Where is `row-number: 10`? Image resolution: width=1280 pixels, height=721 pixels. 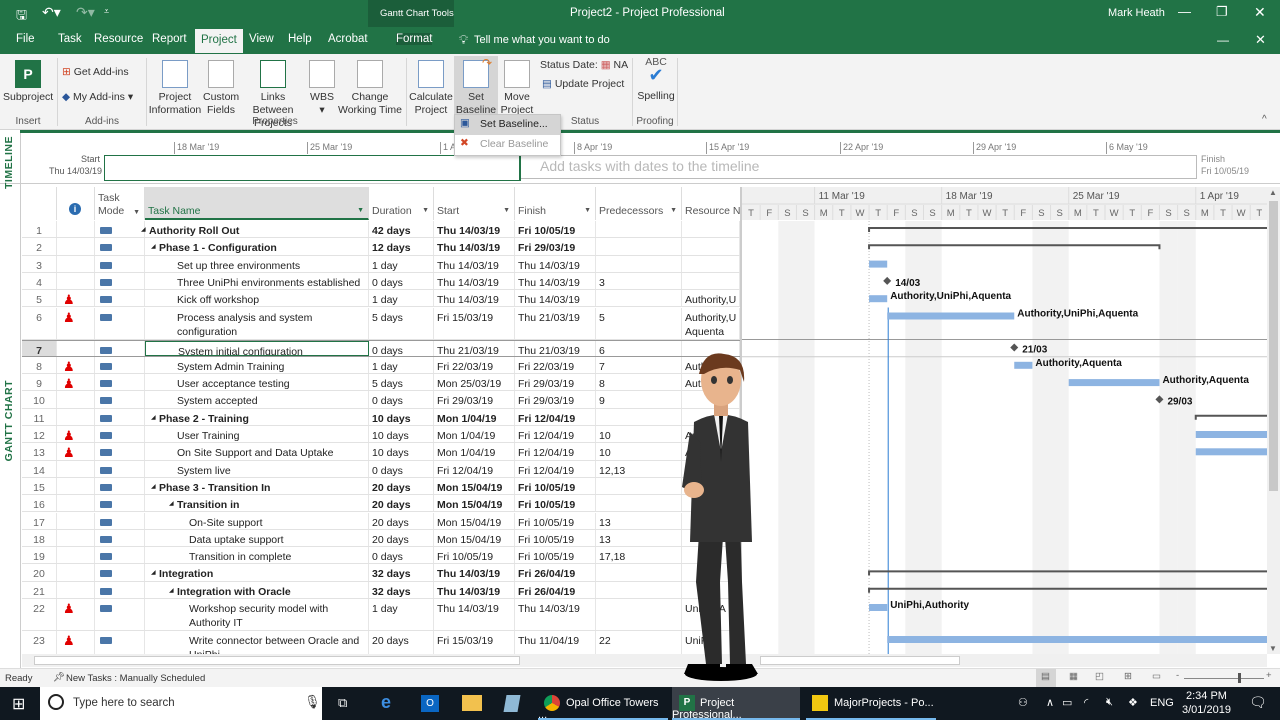
row-number: 10 is located at coordinates (39, 399).